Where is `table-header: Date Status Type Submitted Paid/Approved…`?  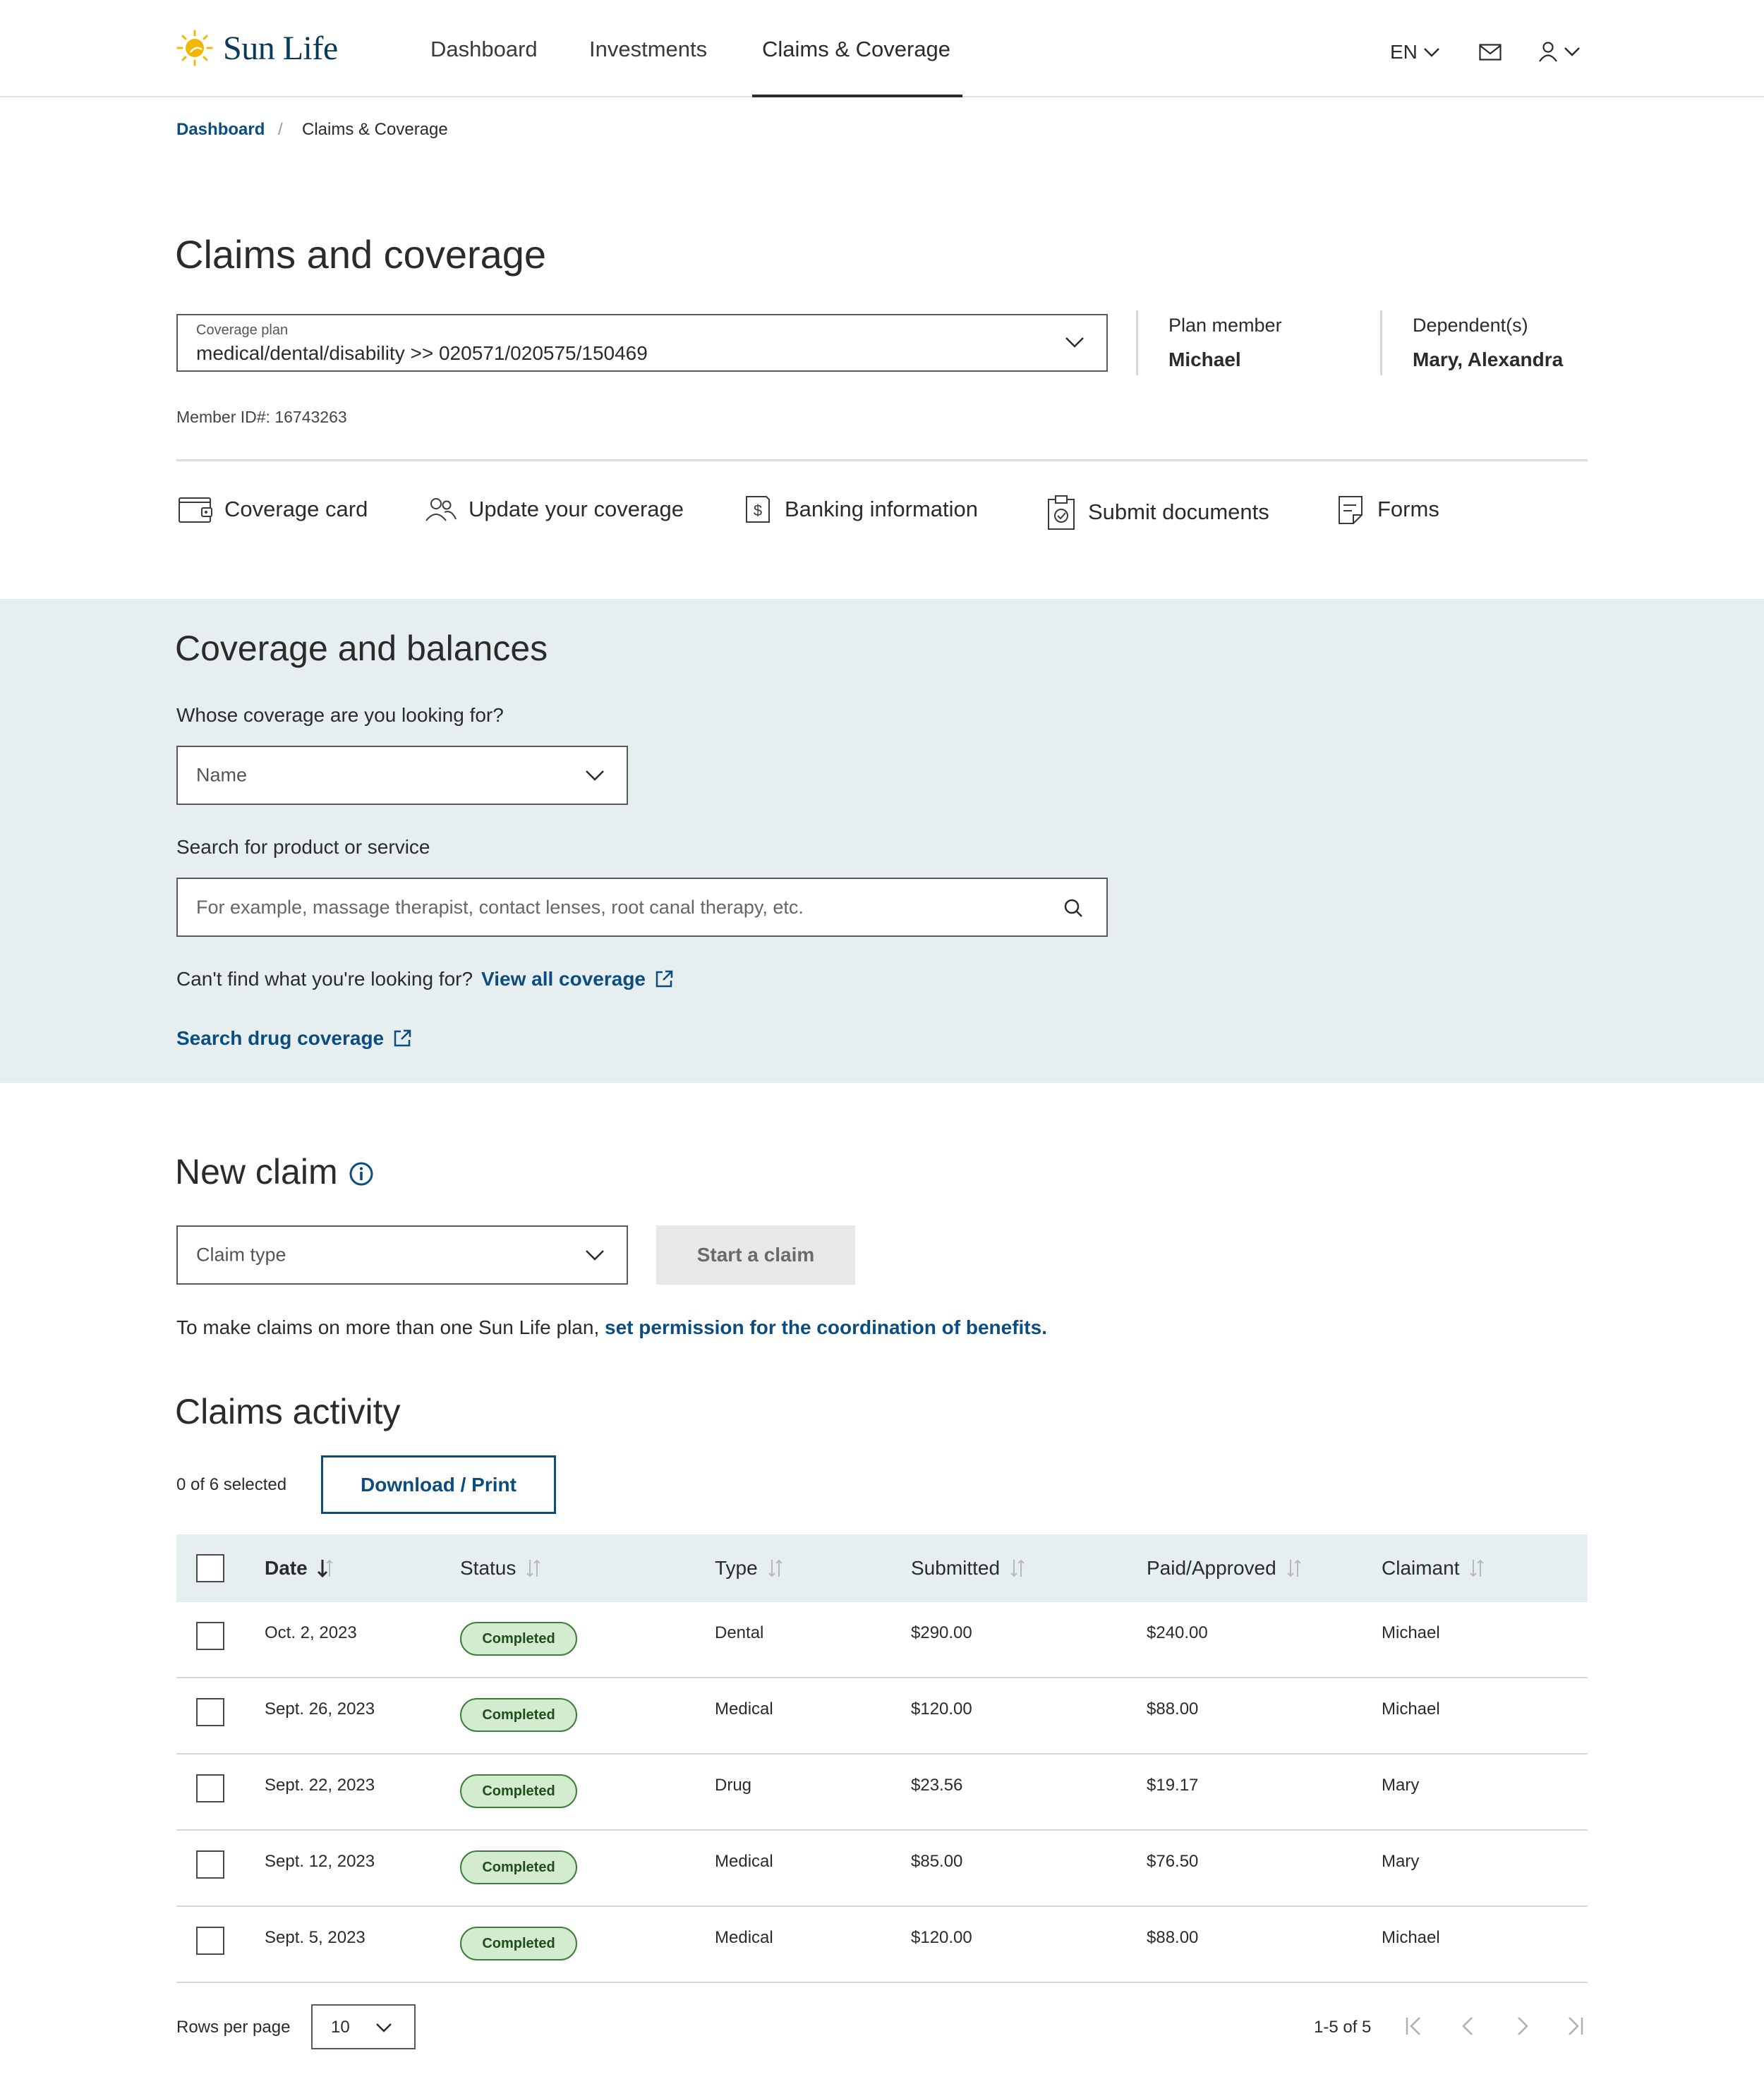
table-header: Date Status Type Submitted Paid/Approved… is located at coordinates (882, 1568).